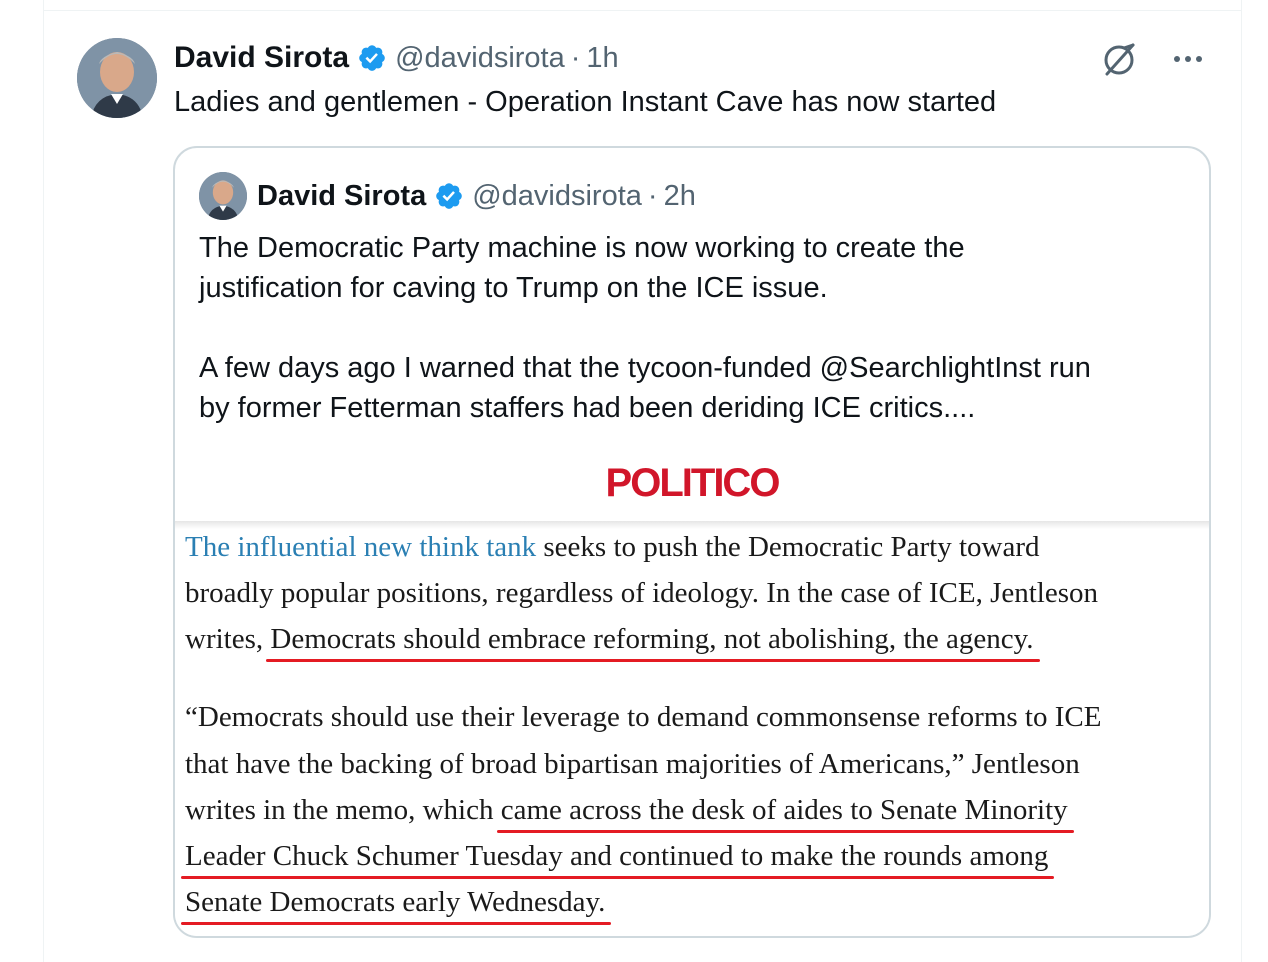 The width and height of the screenshot is (1268, 962). I want to click on quoted-tweet-header: David Sirota @davidsirota · 2h, so click(476, 196).